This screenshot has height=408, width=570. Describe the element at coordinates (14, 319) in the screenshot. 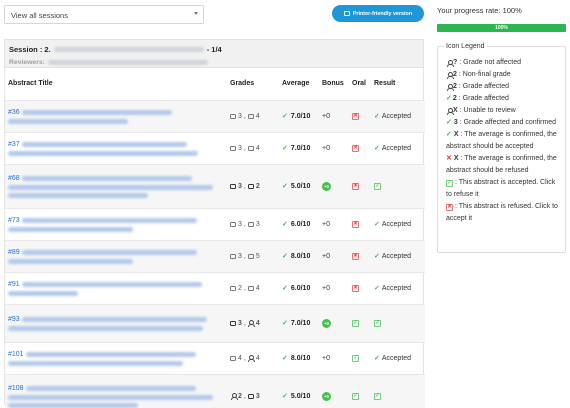

I see `abstract-link: #93` at that location.